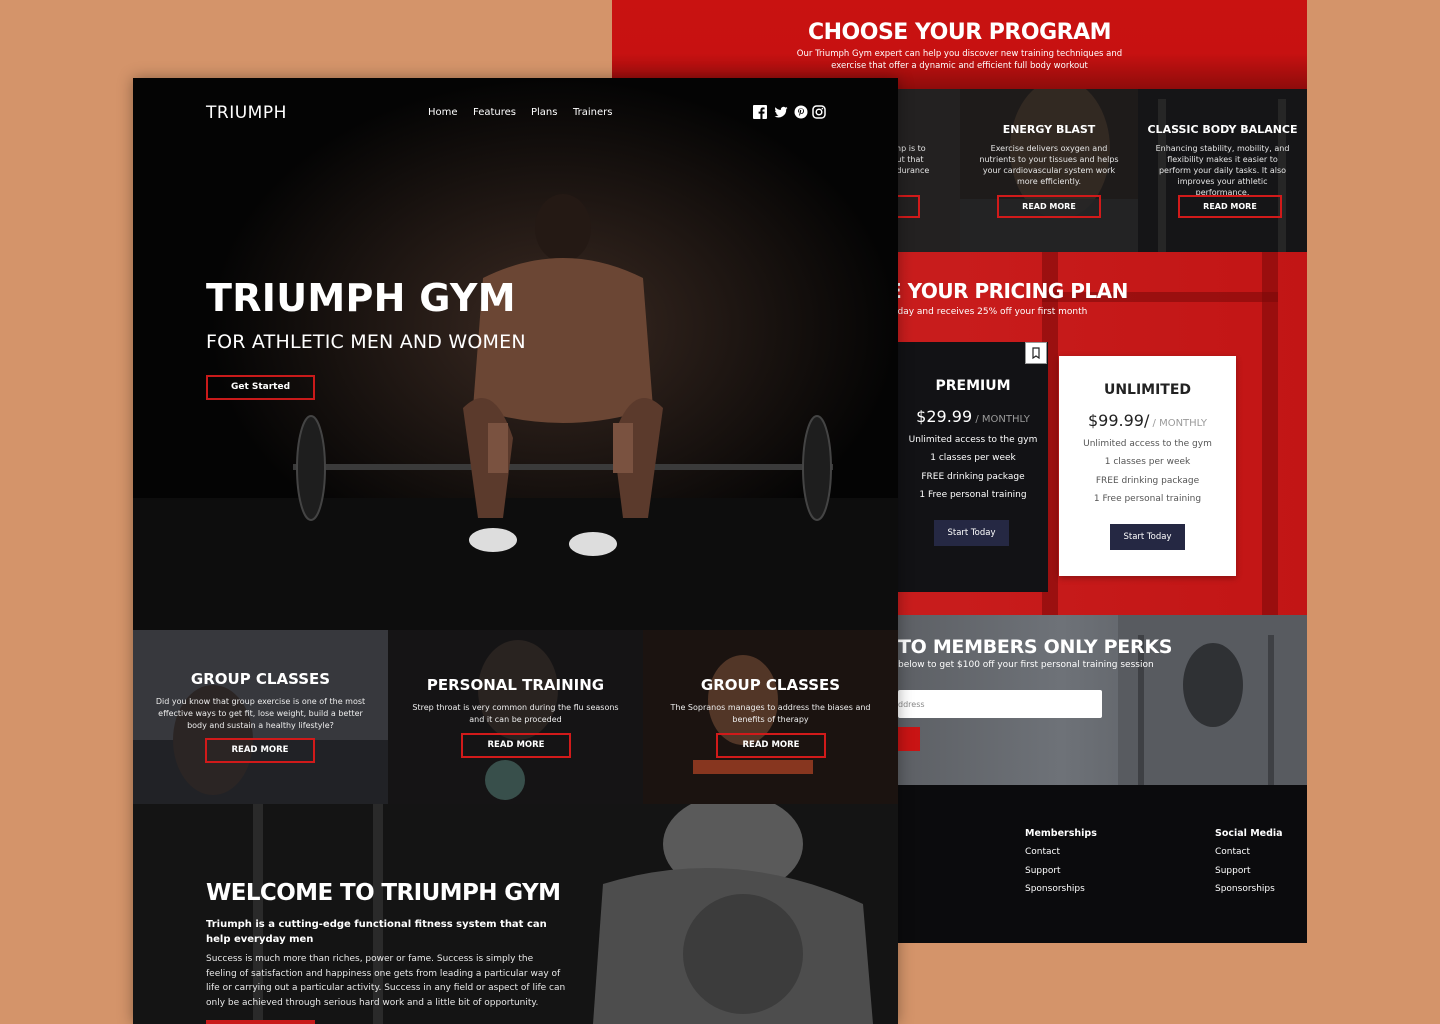 This screenshot has width=1440, height=1024. I want to click on perks-title: TO MEMBERS ONLY PERKS, so click(1035, 647).